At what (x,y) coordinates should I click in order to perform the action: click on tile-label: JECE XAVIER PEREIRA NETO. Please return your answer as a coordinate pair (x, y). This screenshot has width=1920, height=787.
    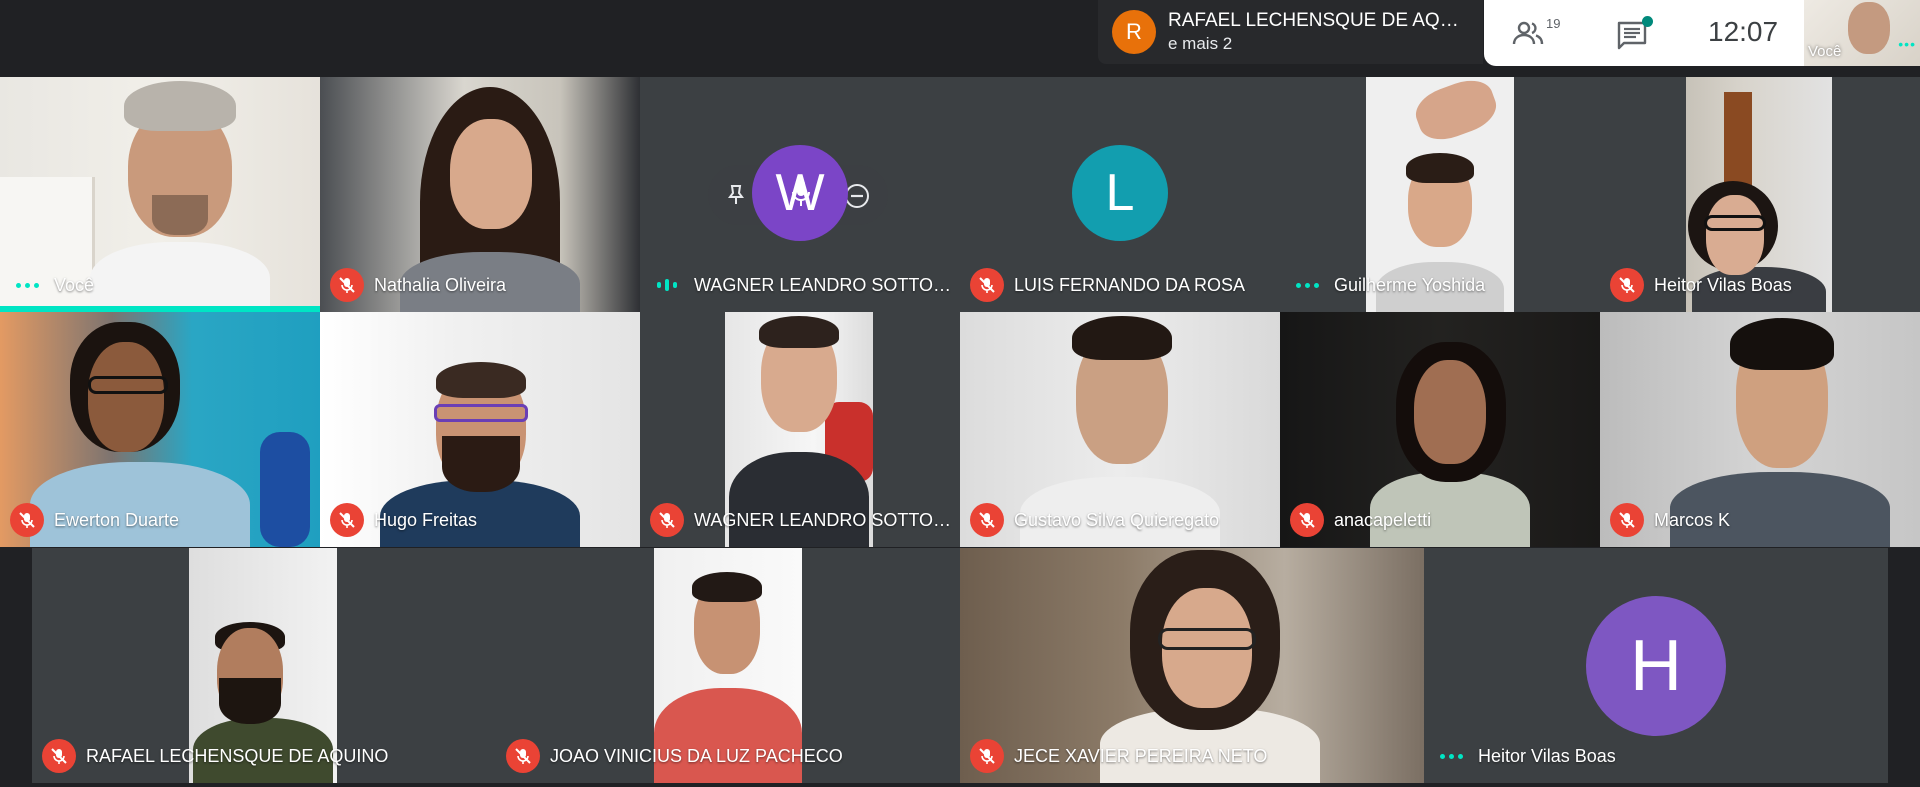
    Looking at the image, I should click on (1118, 756).